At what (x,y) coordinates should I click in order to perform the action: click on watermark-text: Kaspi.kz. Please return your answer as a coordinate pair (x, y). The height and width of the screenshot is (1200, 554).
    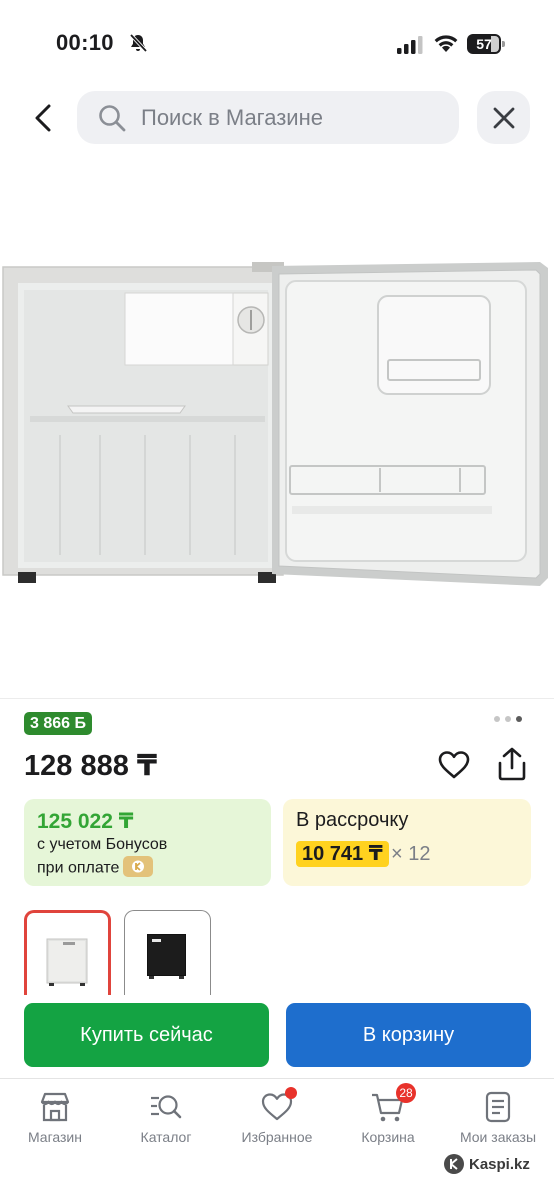
    Looking at the image, I should click on (499, 1164).